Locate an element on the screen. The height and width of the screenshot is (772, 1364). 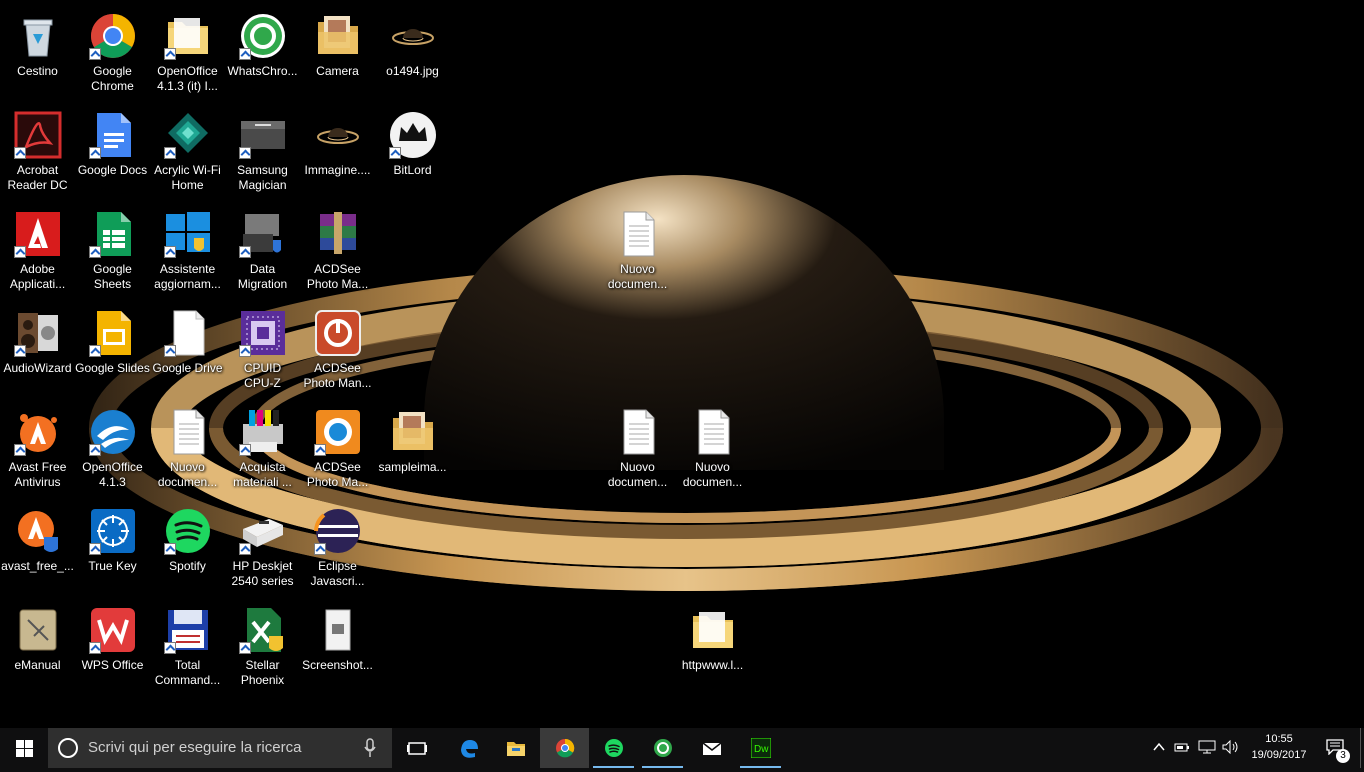
desktop-icon: Samsung Magician is located at coordinates (262, 153).